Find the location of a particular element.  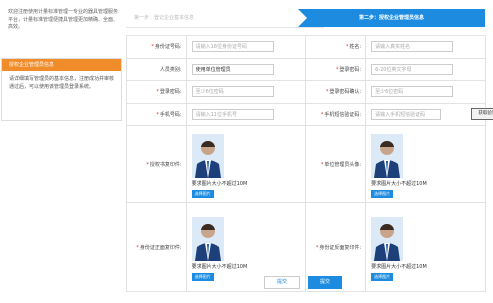

admin-info-card-body: 请详细填写管理员的基本信息，注册成功并审核通过后，可以使用该管理员登录系统。 is located at coordinates (62, 83).